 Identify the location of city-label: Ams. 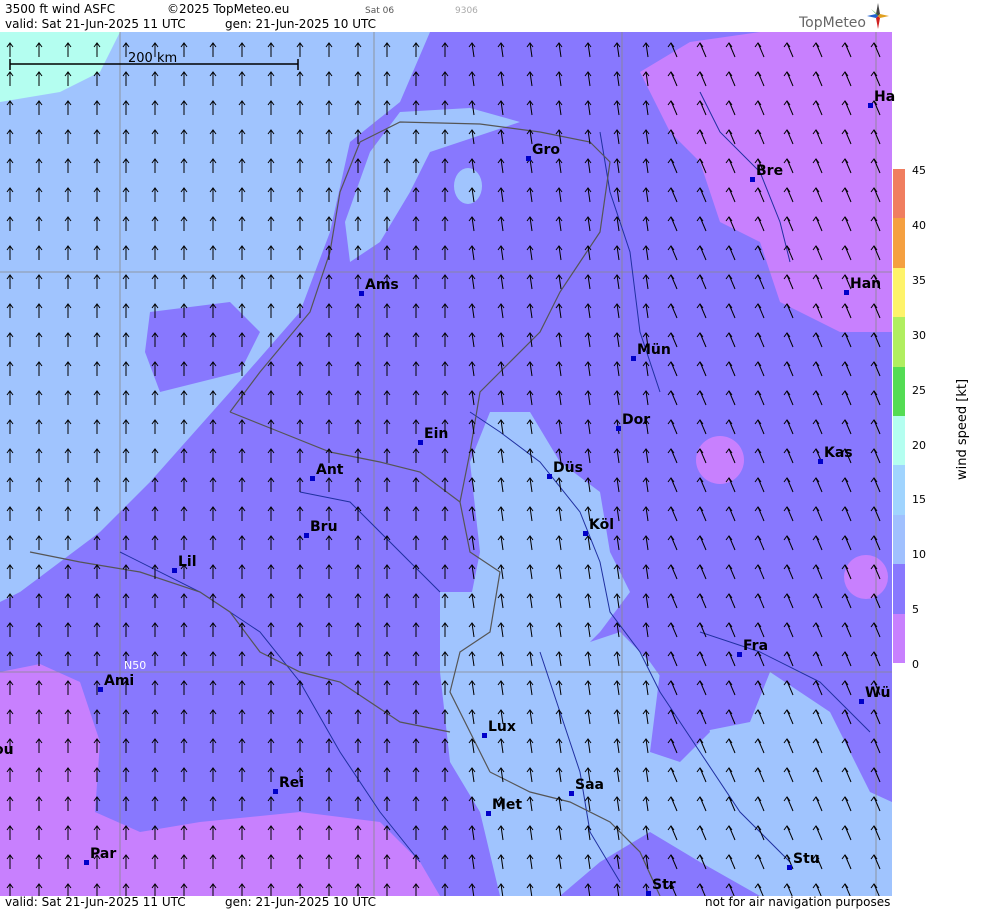
(382, 285).